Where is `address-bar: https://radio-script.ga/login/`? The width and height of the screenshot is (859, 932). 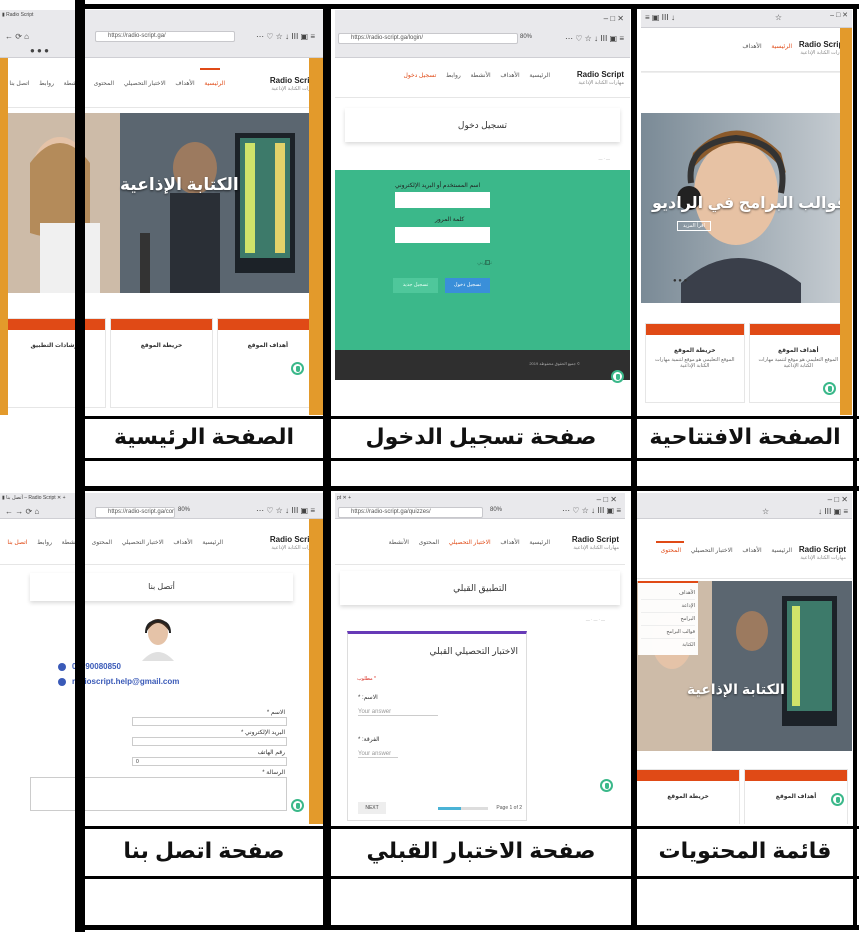
address-bar: https://radio-script.ga/login/ is located at coordinates (428, 38).